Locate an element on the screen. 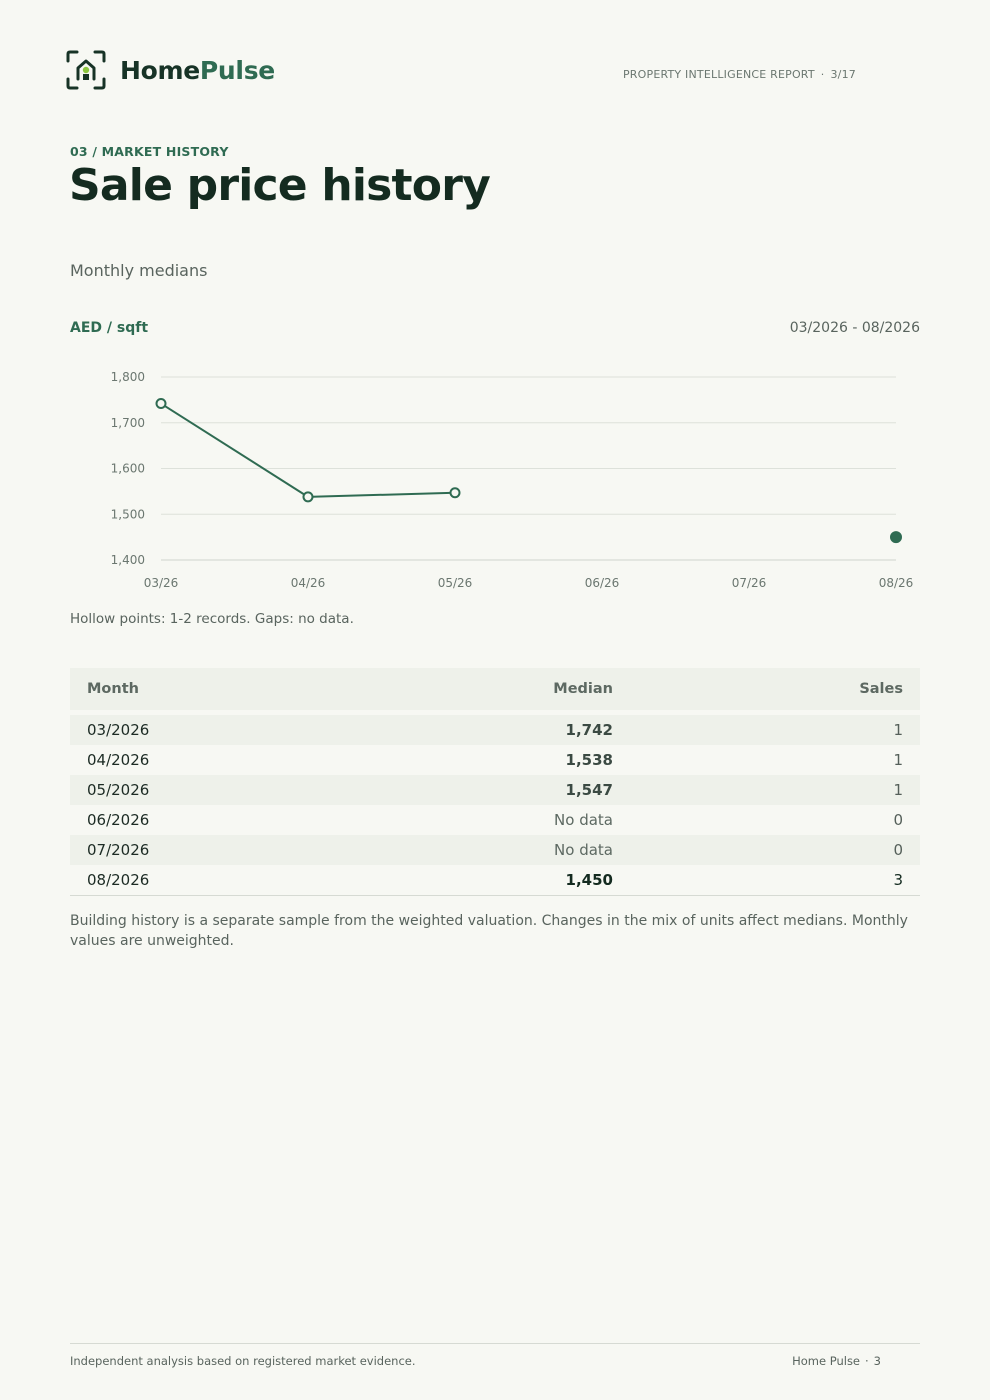  x-tick-label: 06/26 is located at coordinates (602, 583).